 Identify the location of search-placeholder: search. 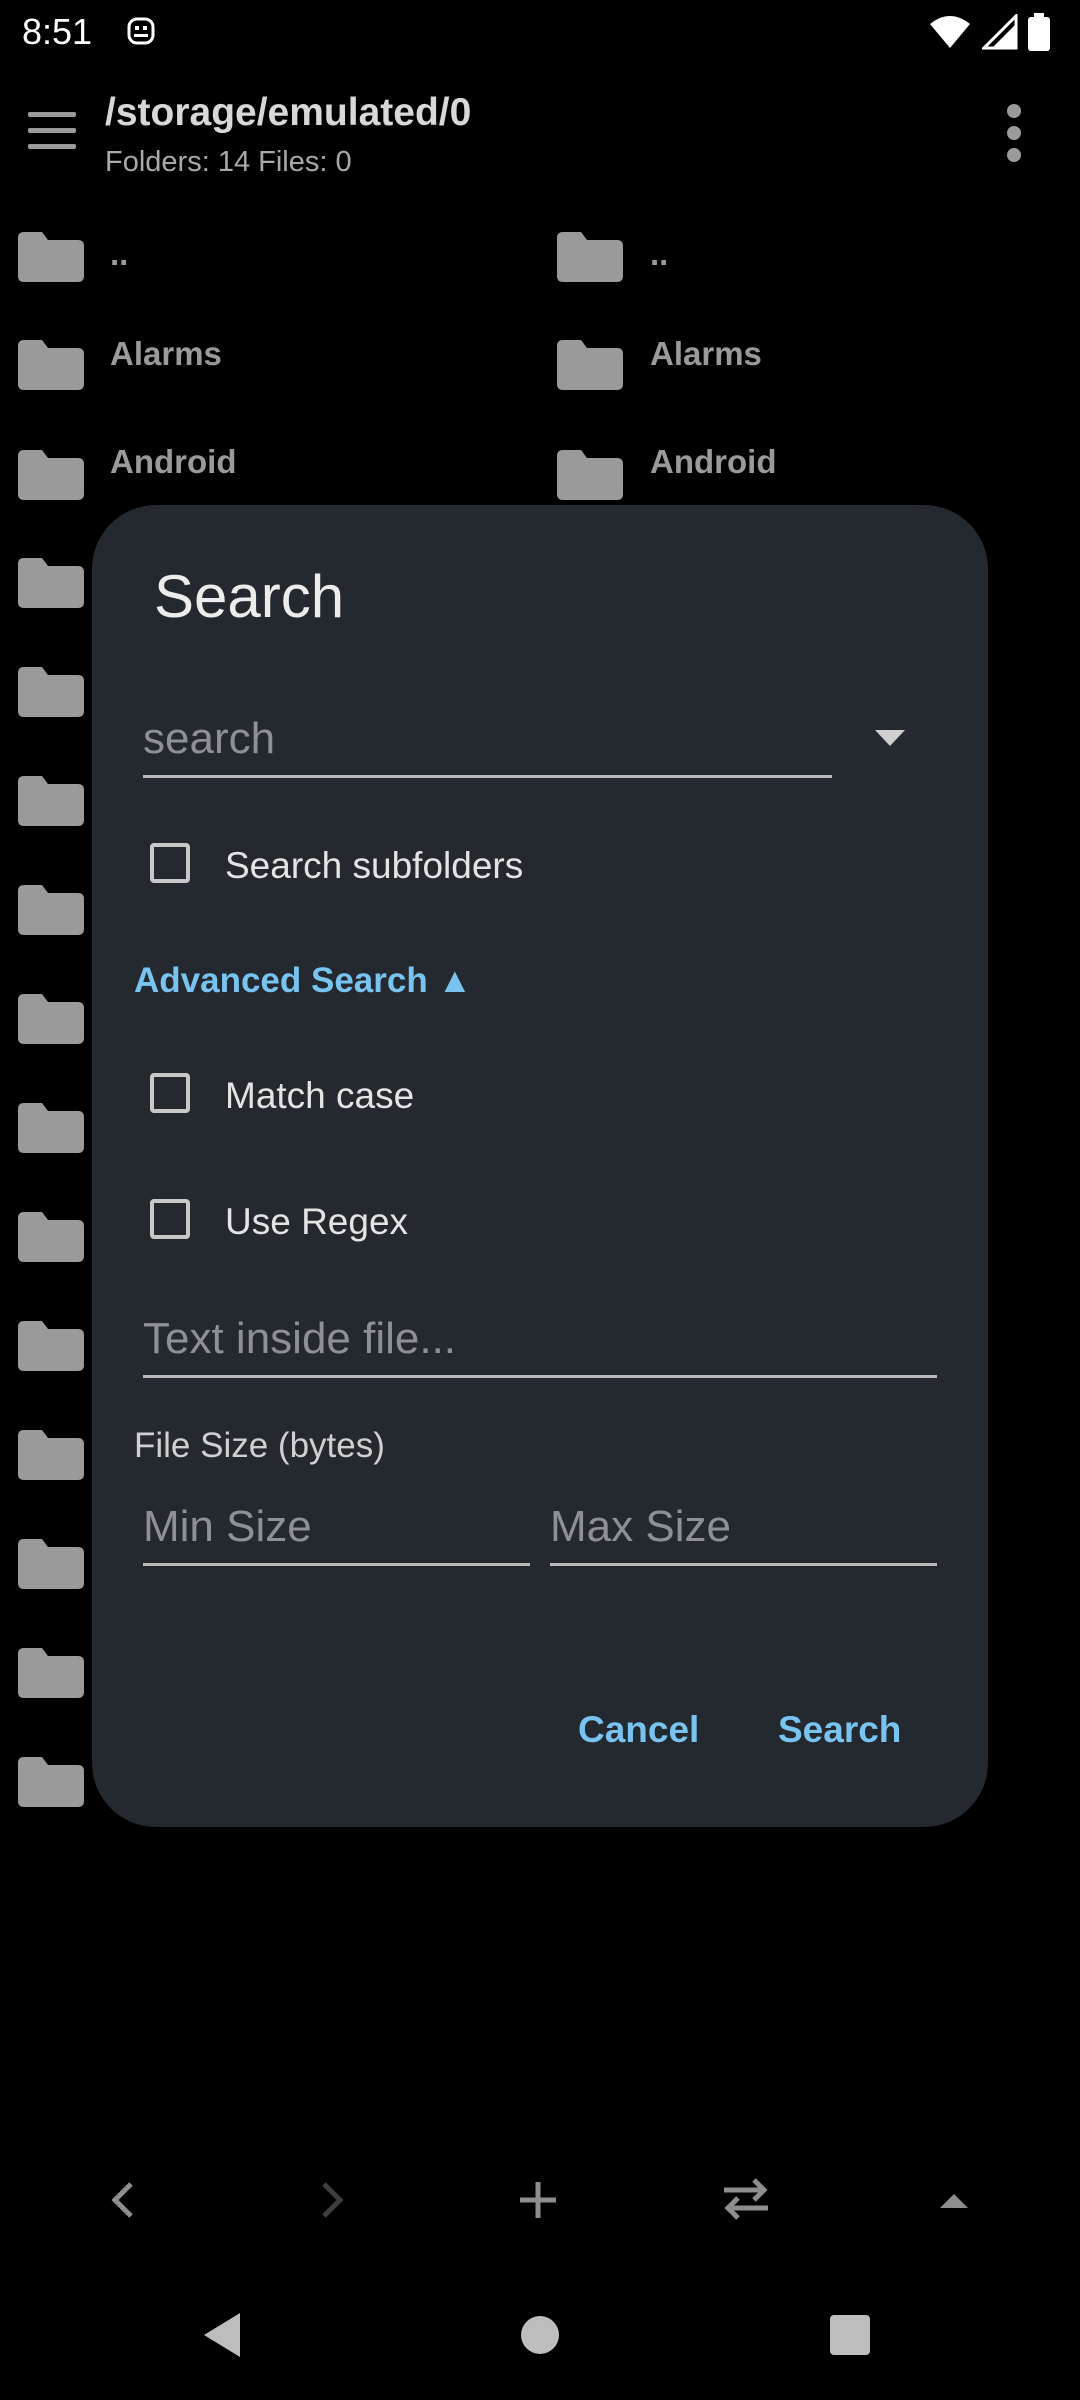
(209, 738).